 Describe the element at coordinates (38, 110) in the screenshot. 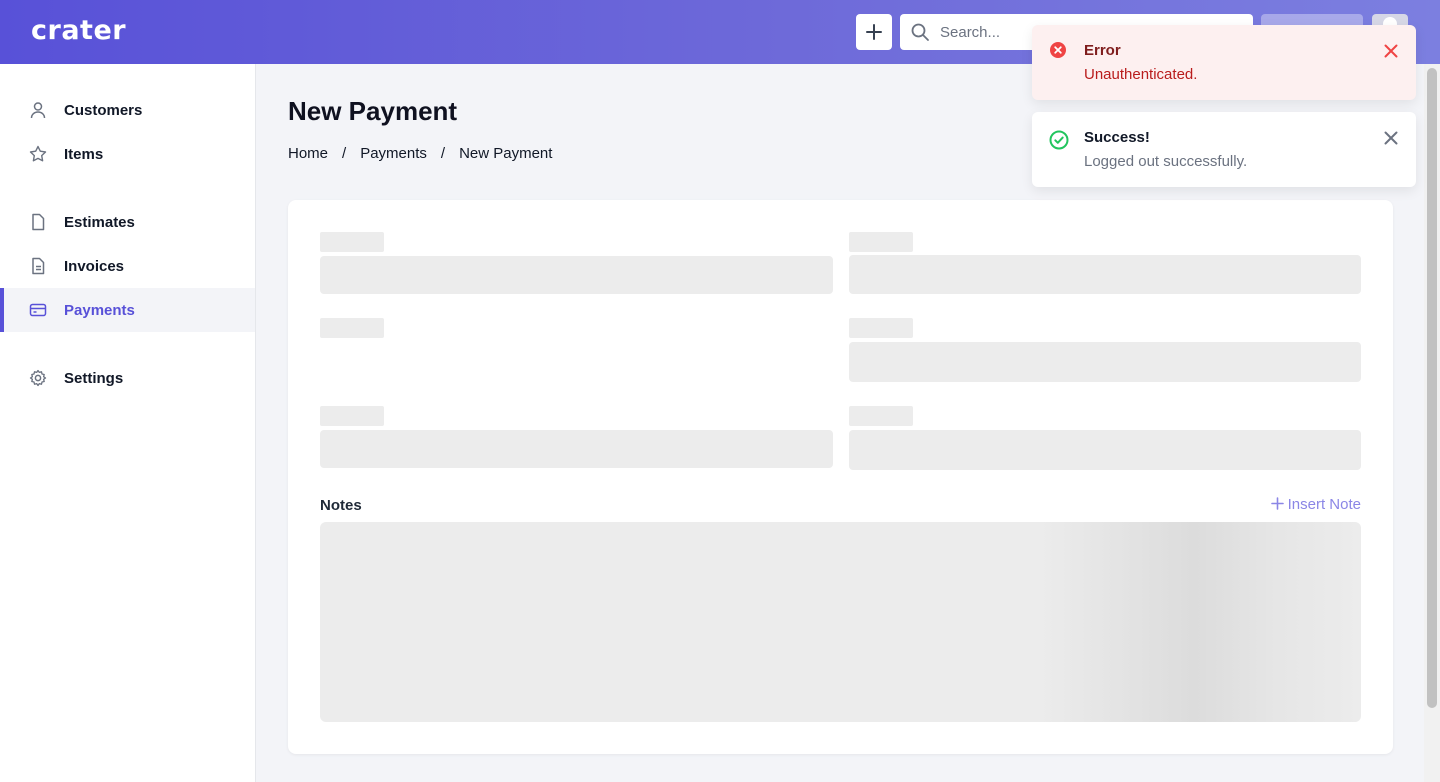

I see `user-icon` at that location.